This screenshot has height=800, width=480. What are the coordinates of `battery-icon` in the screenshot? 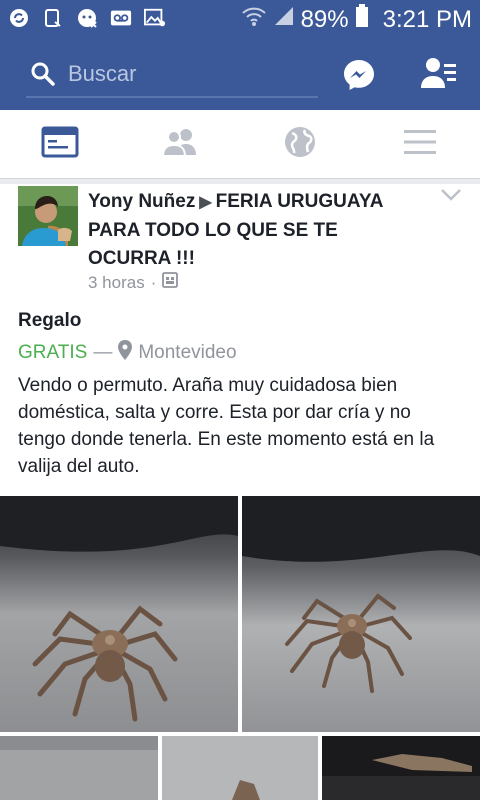 It's located at (362, 19).